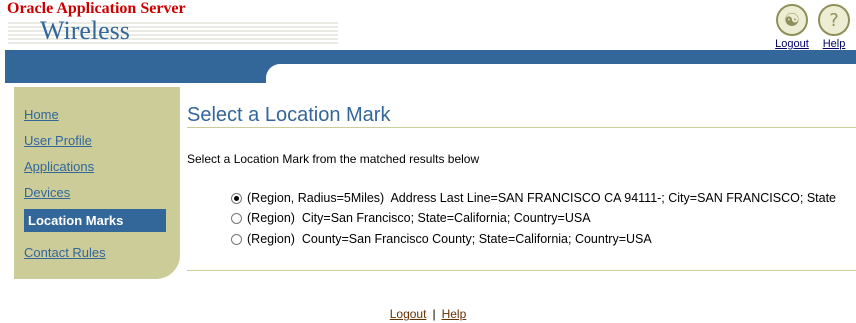  Describe the element at coordinates (521, 127) in the screenshot. I see `title-divider` at that location.